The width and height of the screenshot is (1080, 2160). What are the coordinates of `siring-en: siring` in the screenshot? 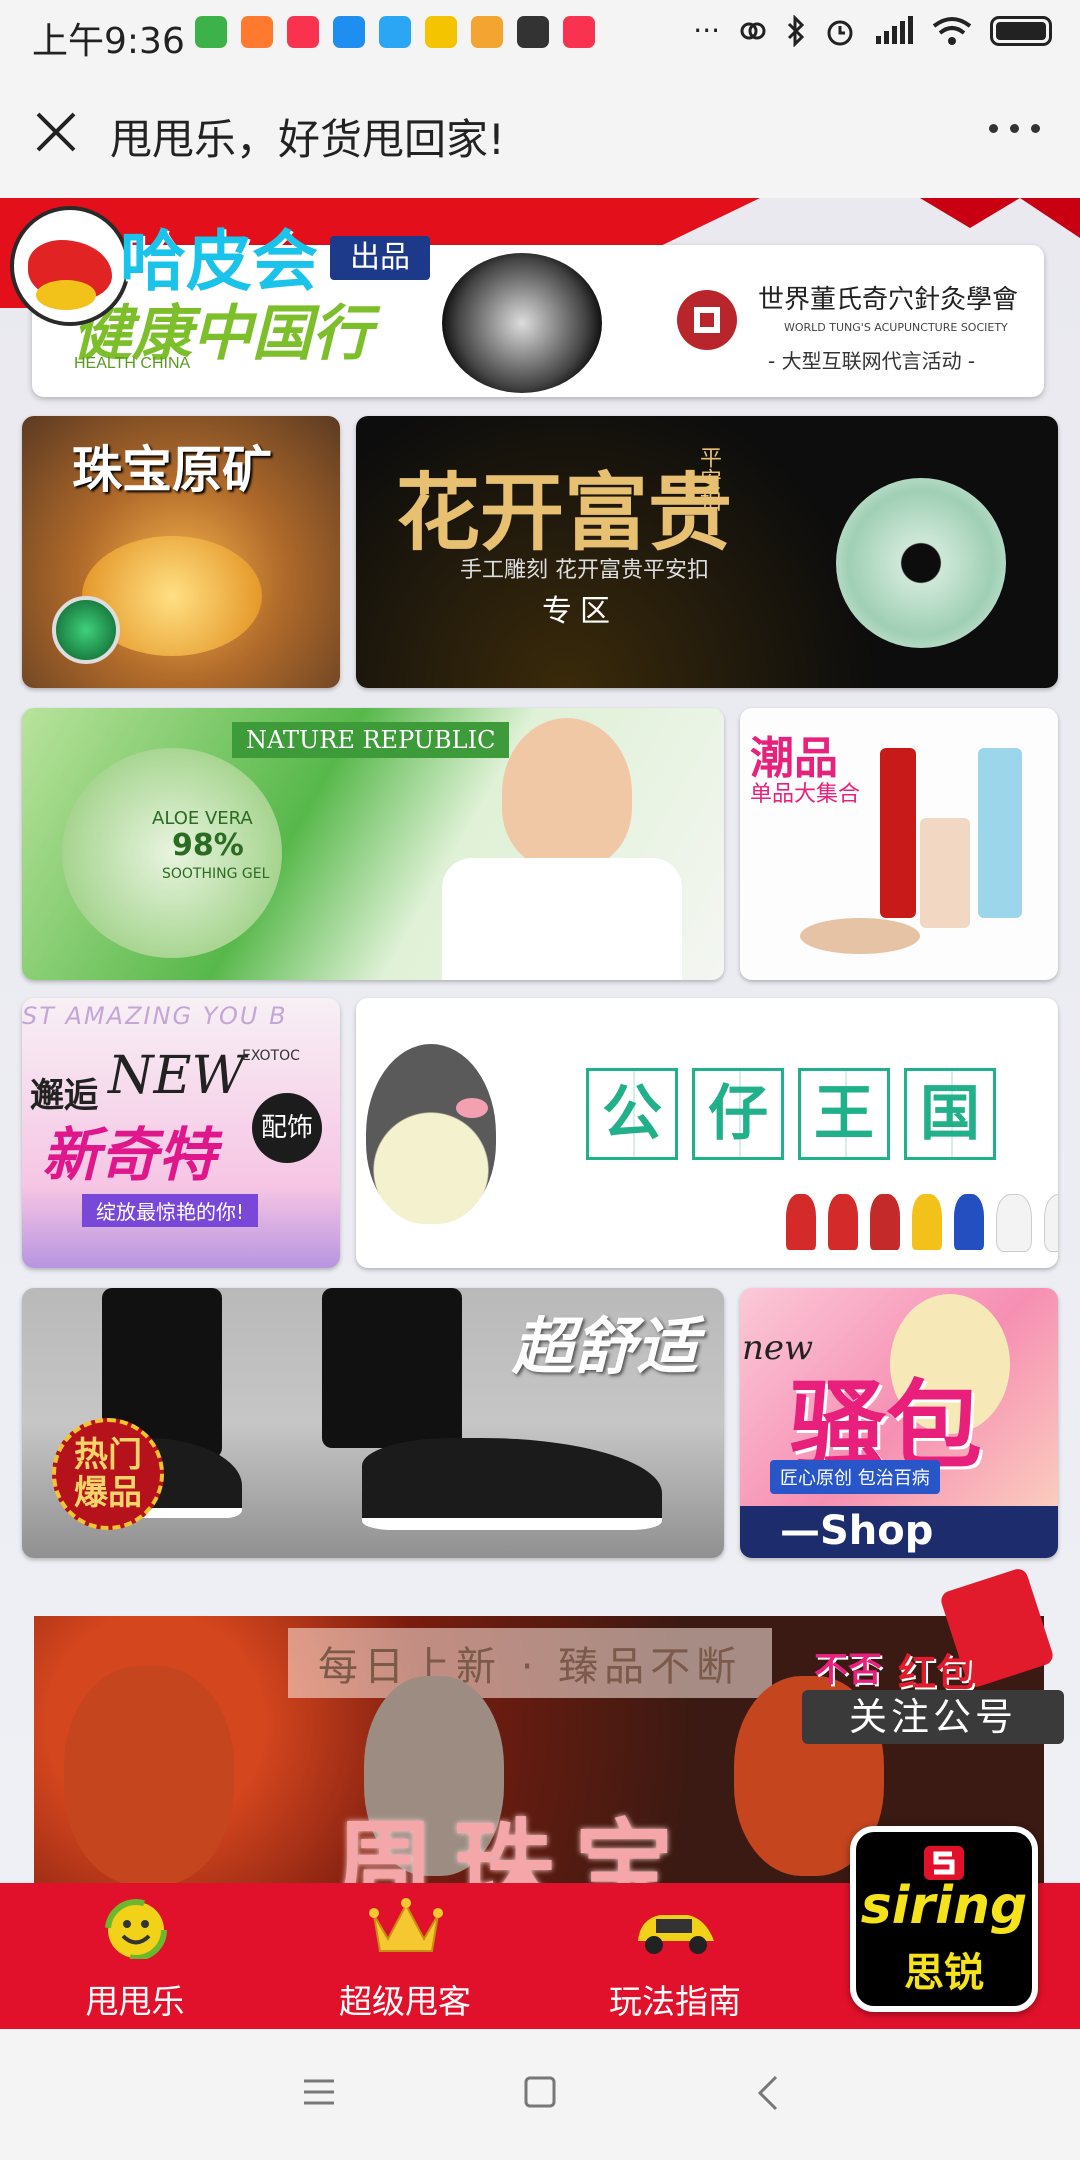 It's located at (944, 1906).